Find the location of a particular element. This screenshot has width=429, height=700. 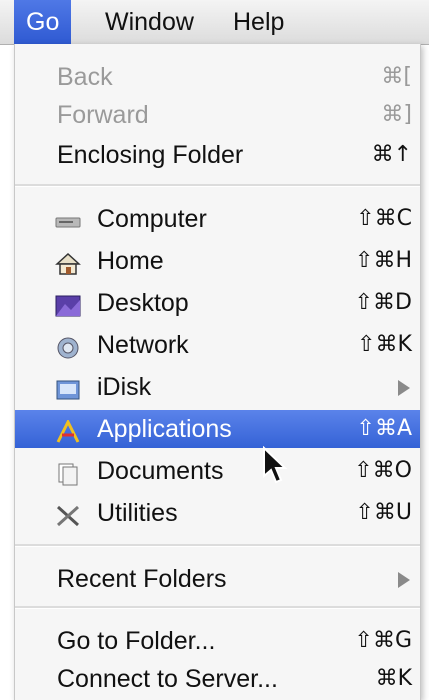

menu-item-connect-to-server: Connect to Server... ⌘K is located at coordinates (217, 679).